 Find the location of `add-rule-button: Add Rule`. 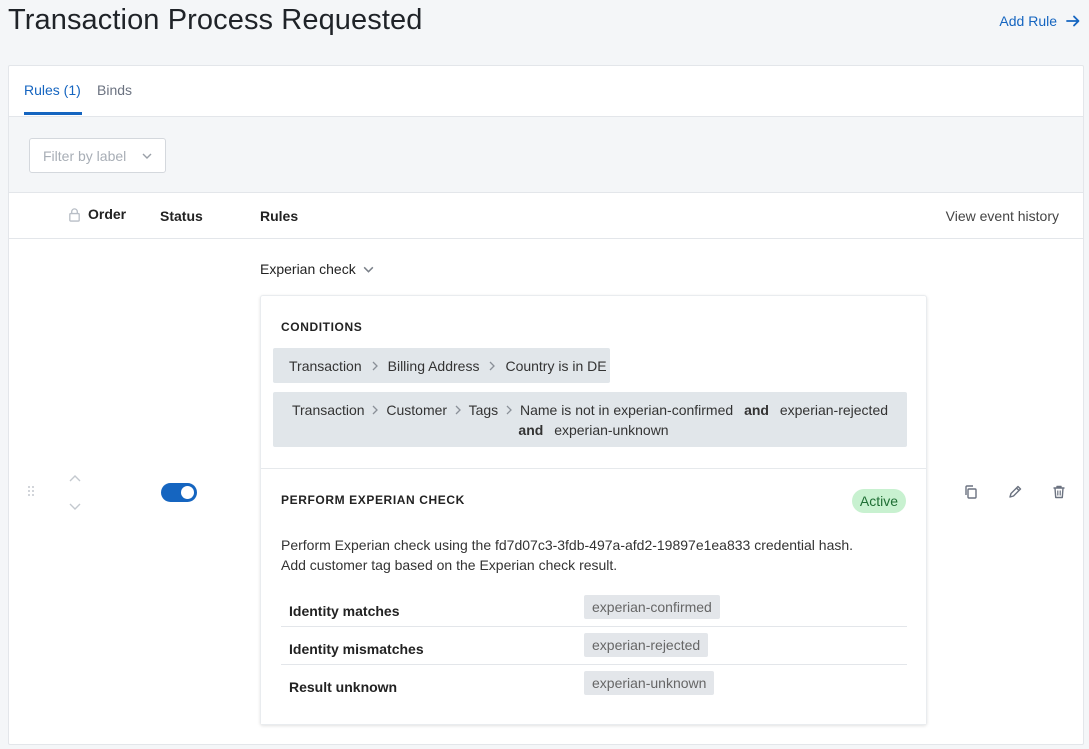

add-rule-button: Add Rule is located at coordinates (1040, 21).